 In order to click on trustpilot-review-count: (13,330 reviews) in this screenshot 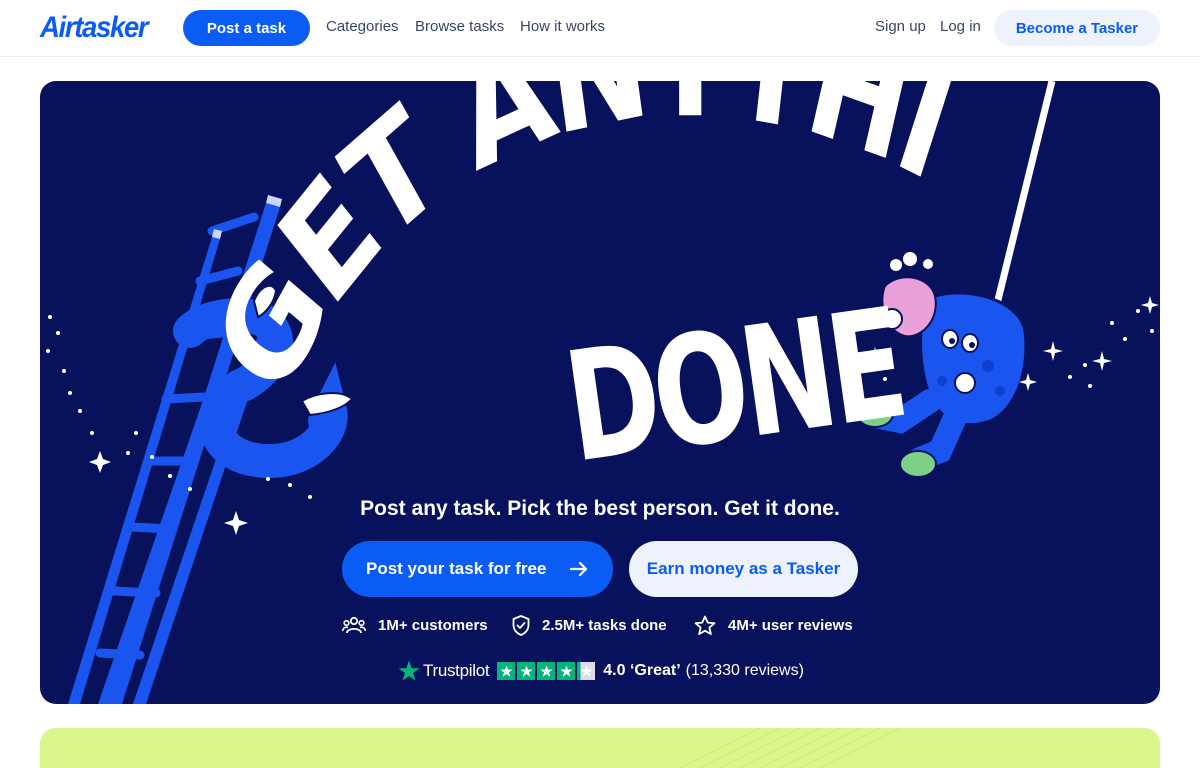, I will do `click(744, 670)`.